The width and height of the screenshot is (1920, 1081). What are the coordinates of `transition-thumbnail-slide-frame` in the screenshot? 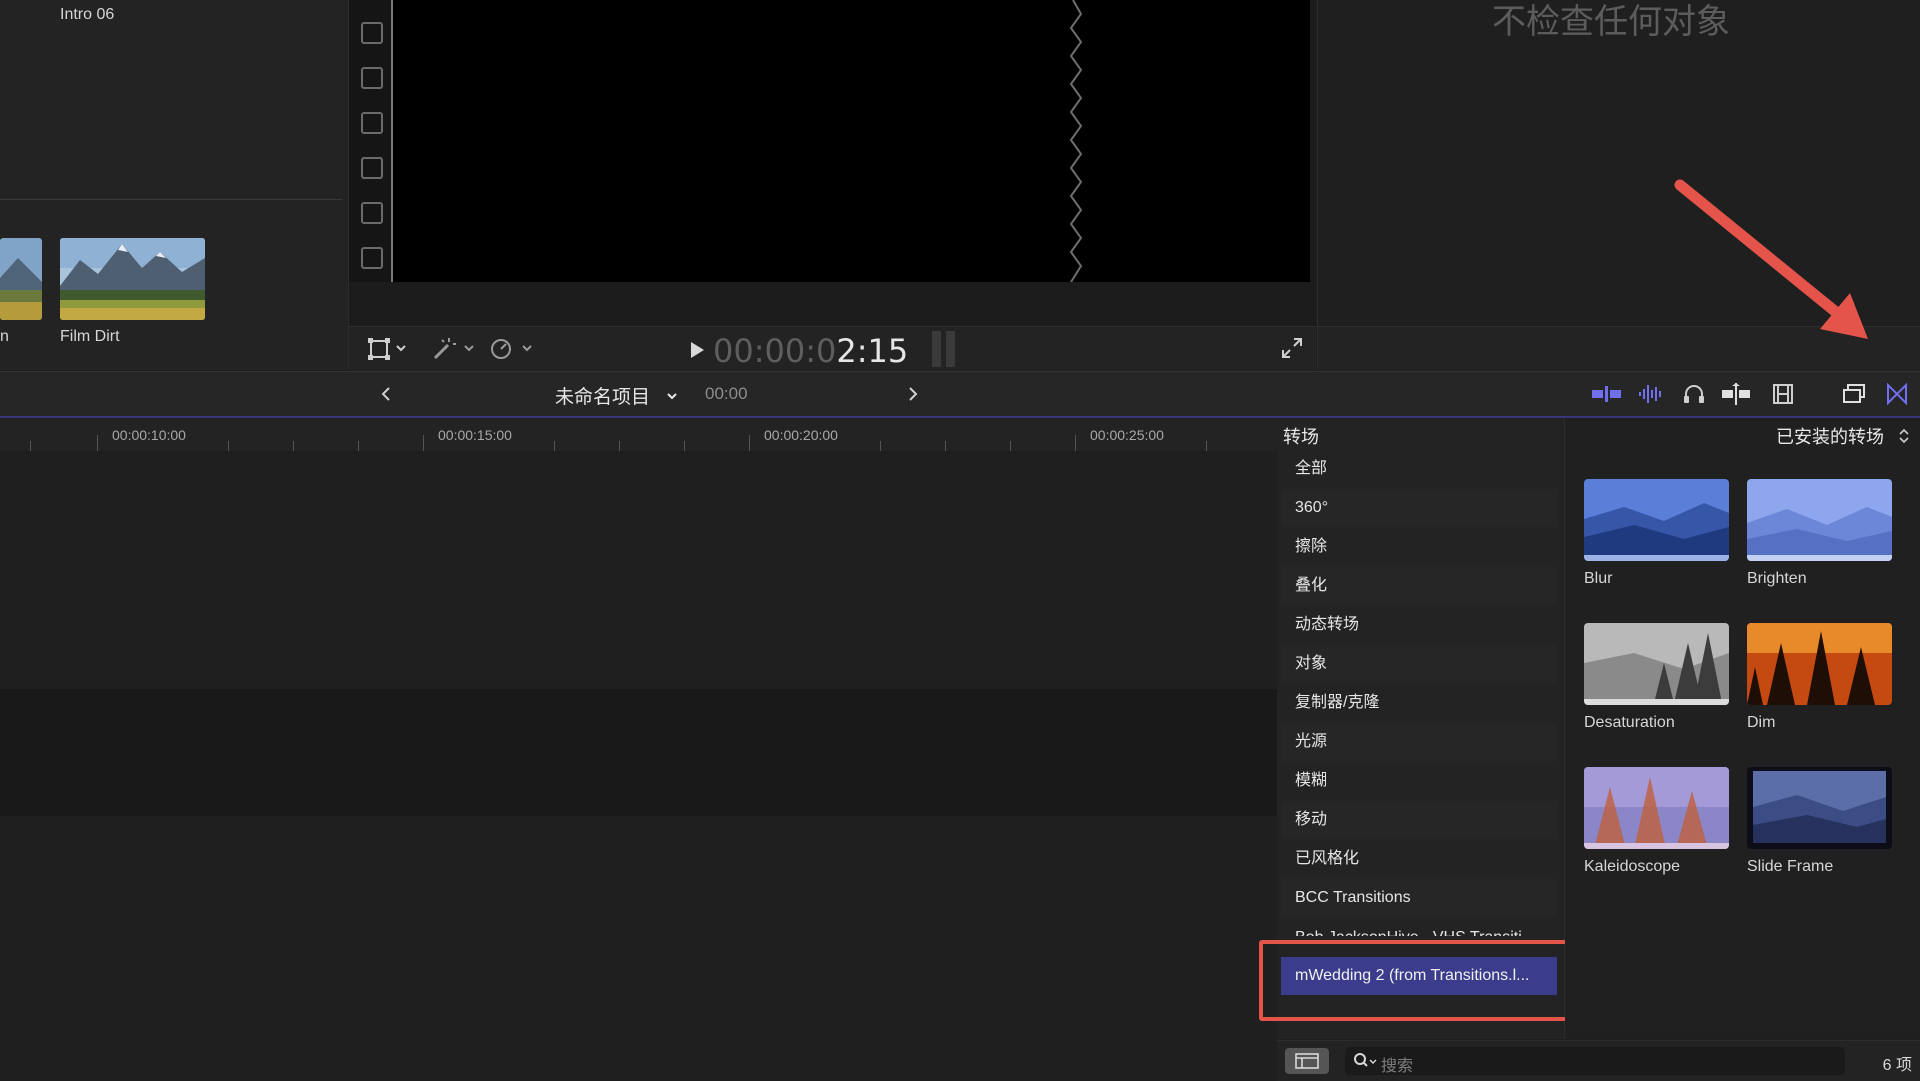 It's located at (1819, 808).